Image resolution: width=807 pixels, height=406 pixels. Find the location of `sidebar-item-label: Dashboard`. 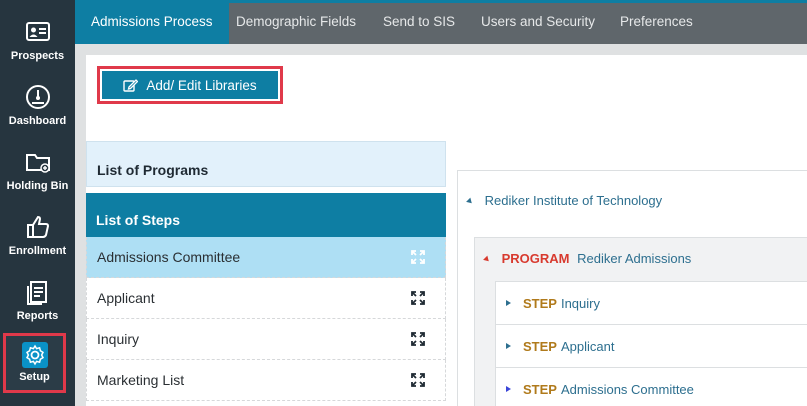

sidebar-item-label: Dashboard is located at coordinates (37, 121).